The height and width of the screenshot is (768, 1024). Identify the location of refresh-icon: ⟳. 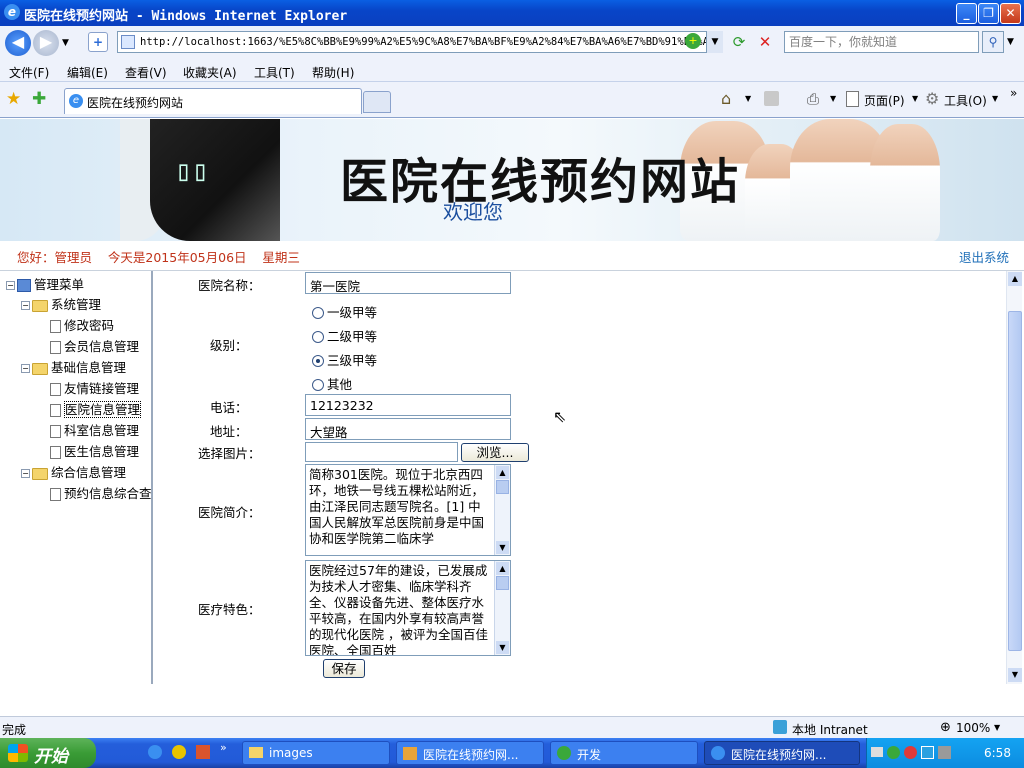
(739, 42).